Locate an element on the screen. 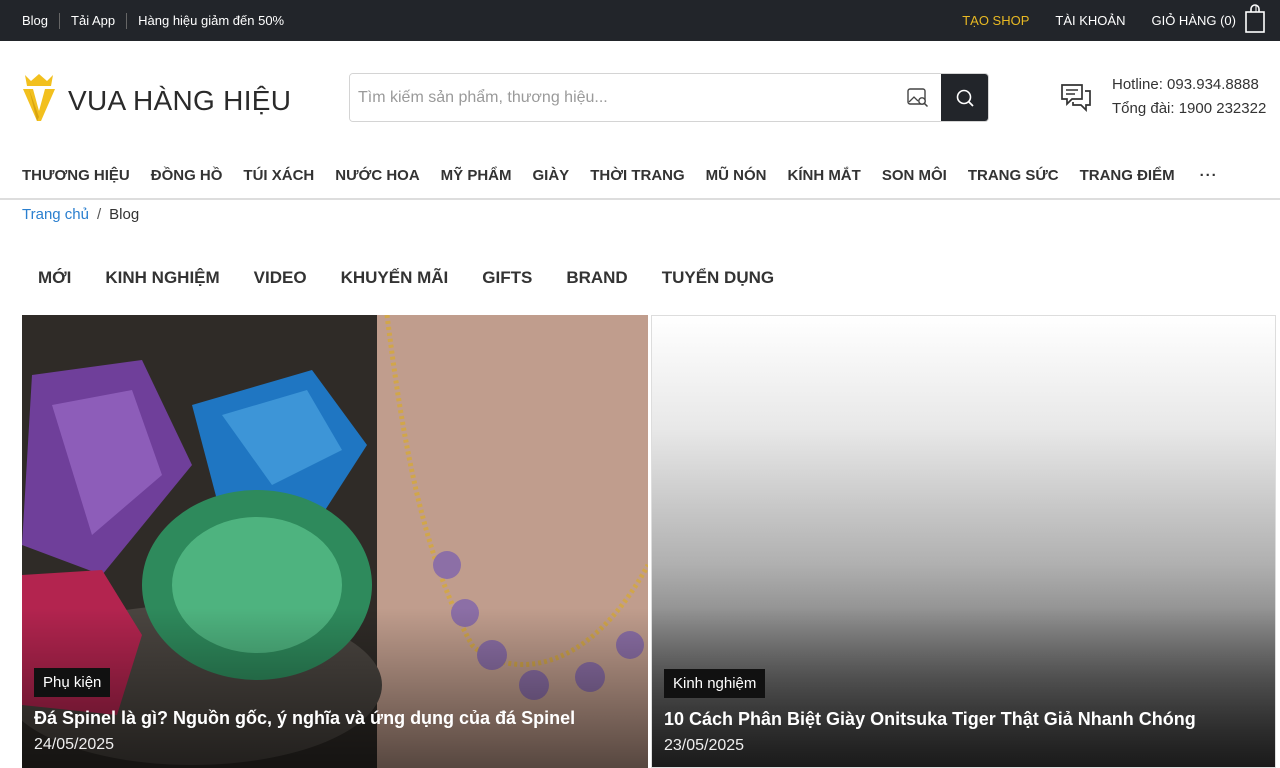 Image resolution: width=1280 pixels, height=768 pixels. breadcrumb: Trang chủ / Blog is located at coordinates (80, 214).